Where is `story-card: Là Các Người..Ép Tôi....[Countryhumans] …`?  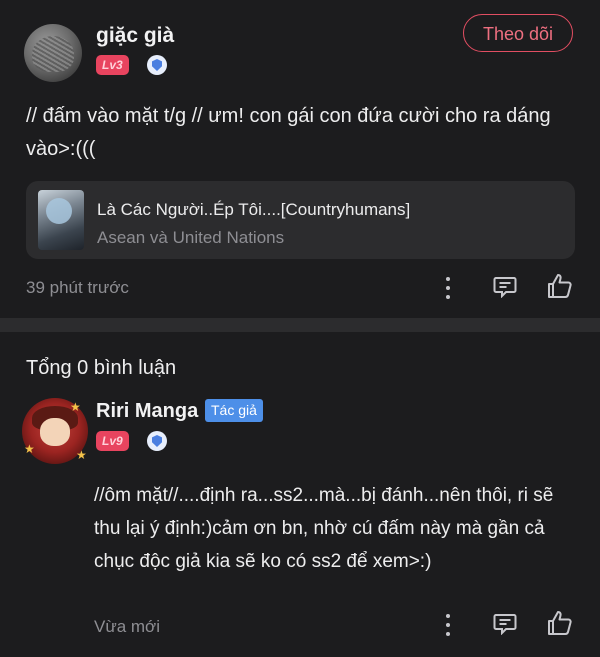 story-card: Là Các Người..Ép Tôi....[Countryhumans] … is located at coordinates (300, 220).